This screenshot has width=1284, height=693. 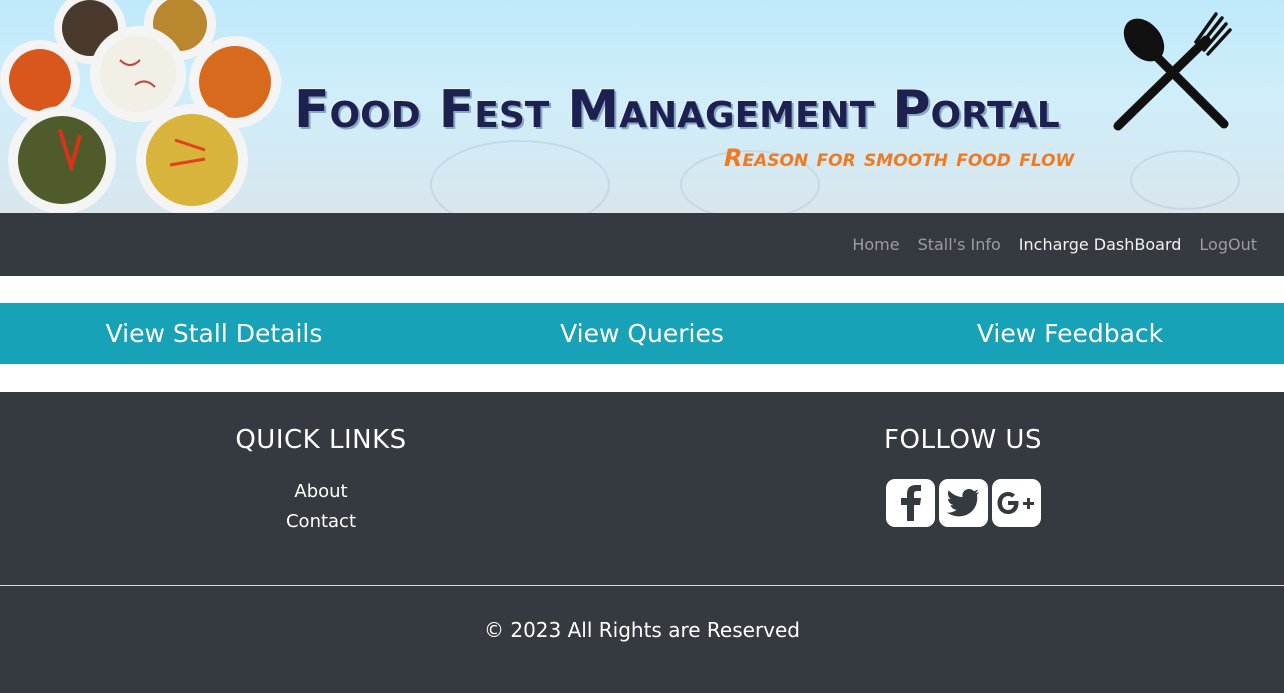 I want to click on nav-incharge-dashboard: Incharge DashBoard, so click(x=1100, y=244).